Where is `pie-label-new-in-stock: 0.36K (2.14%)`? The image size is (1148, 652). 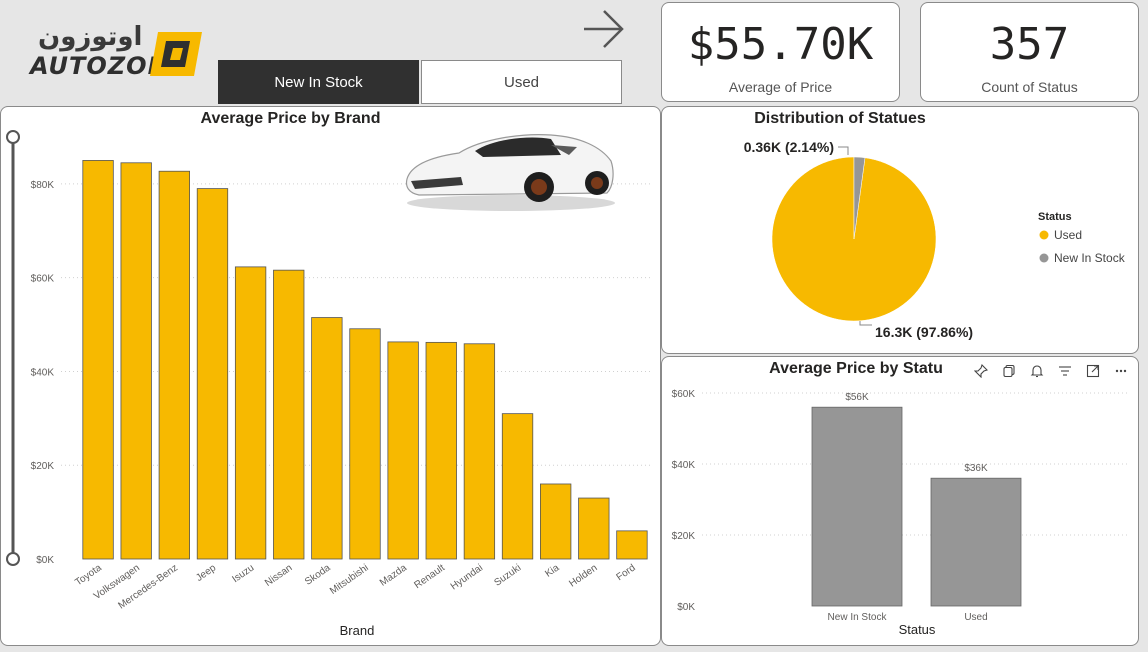 pie-label-new-in-stock: 0.36K (2.14%) is located at coordinates (789, 147).